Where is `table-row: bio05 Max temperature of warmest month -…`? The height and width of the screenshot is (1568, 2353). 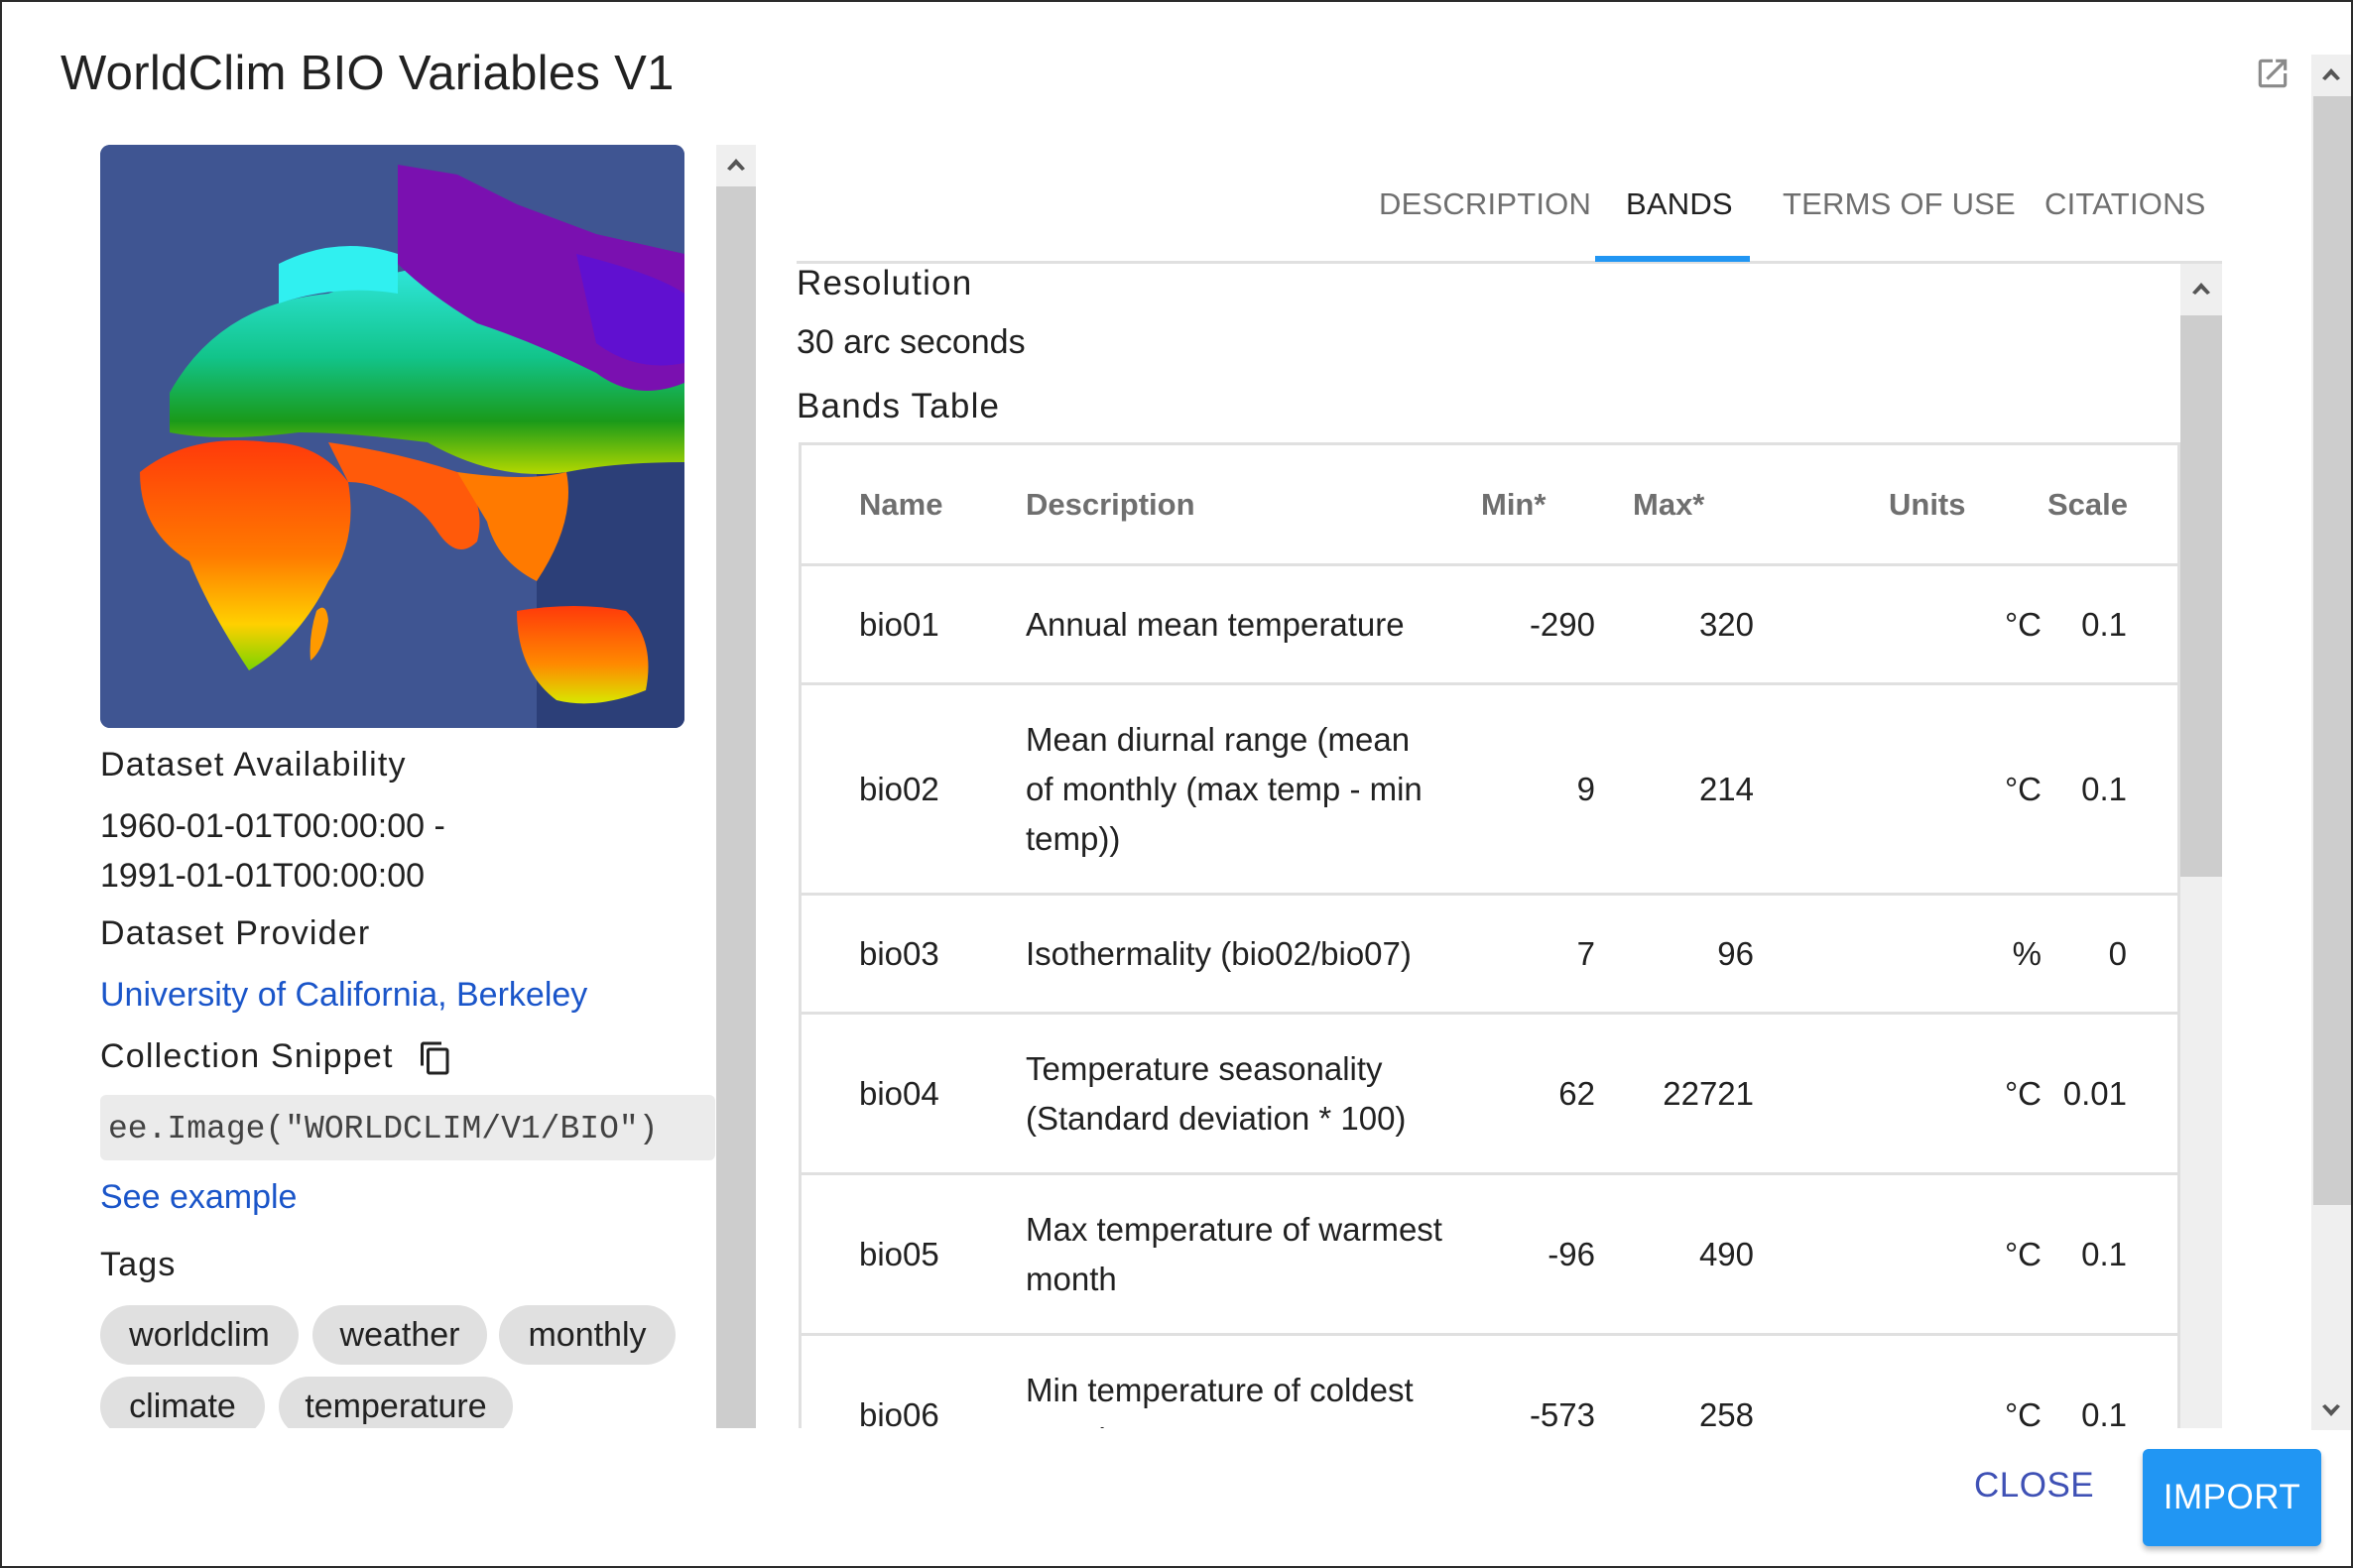
table-row: bio05 Max temperature of warmest month -… is located at coordinates (1489, 1255).